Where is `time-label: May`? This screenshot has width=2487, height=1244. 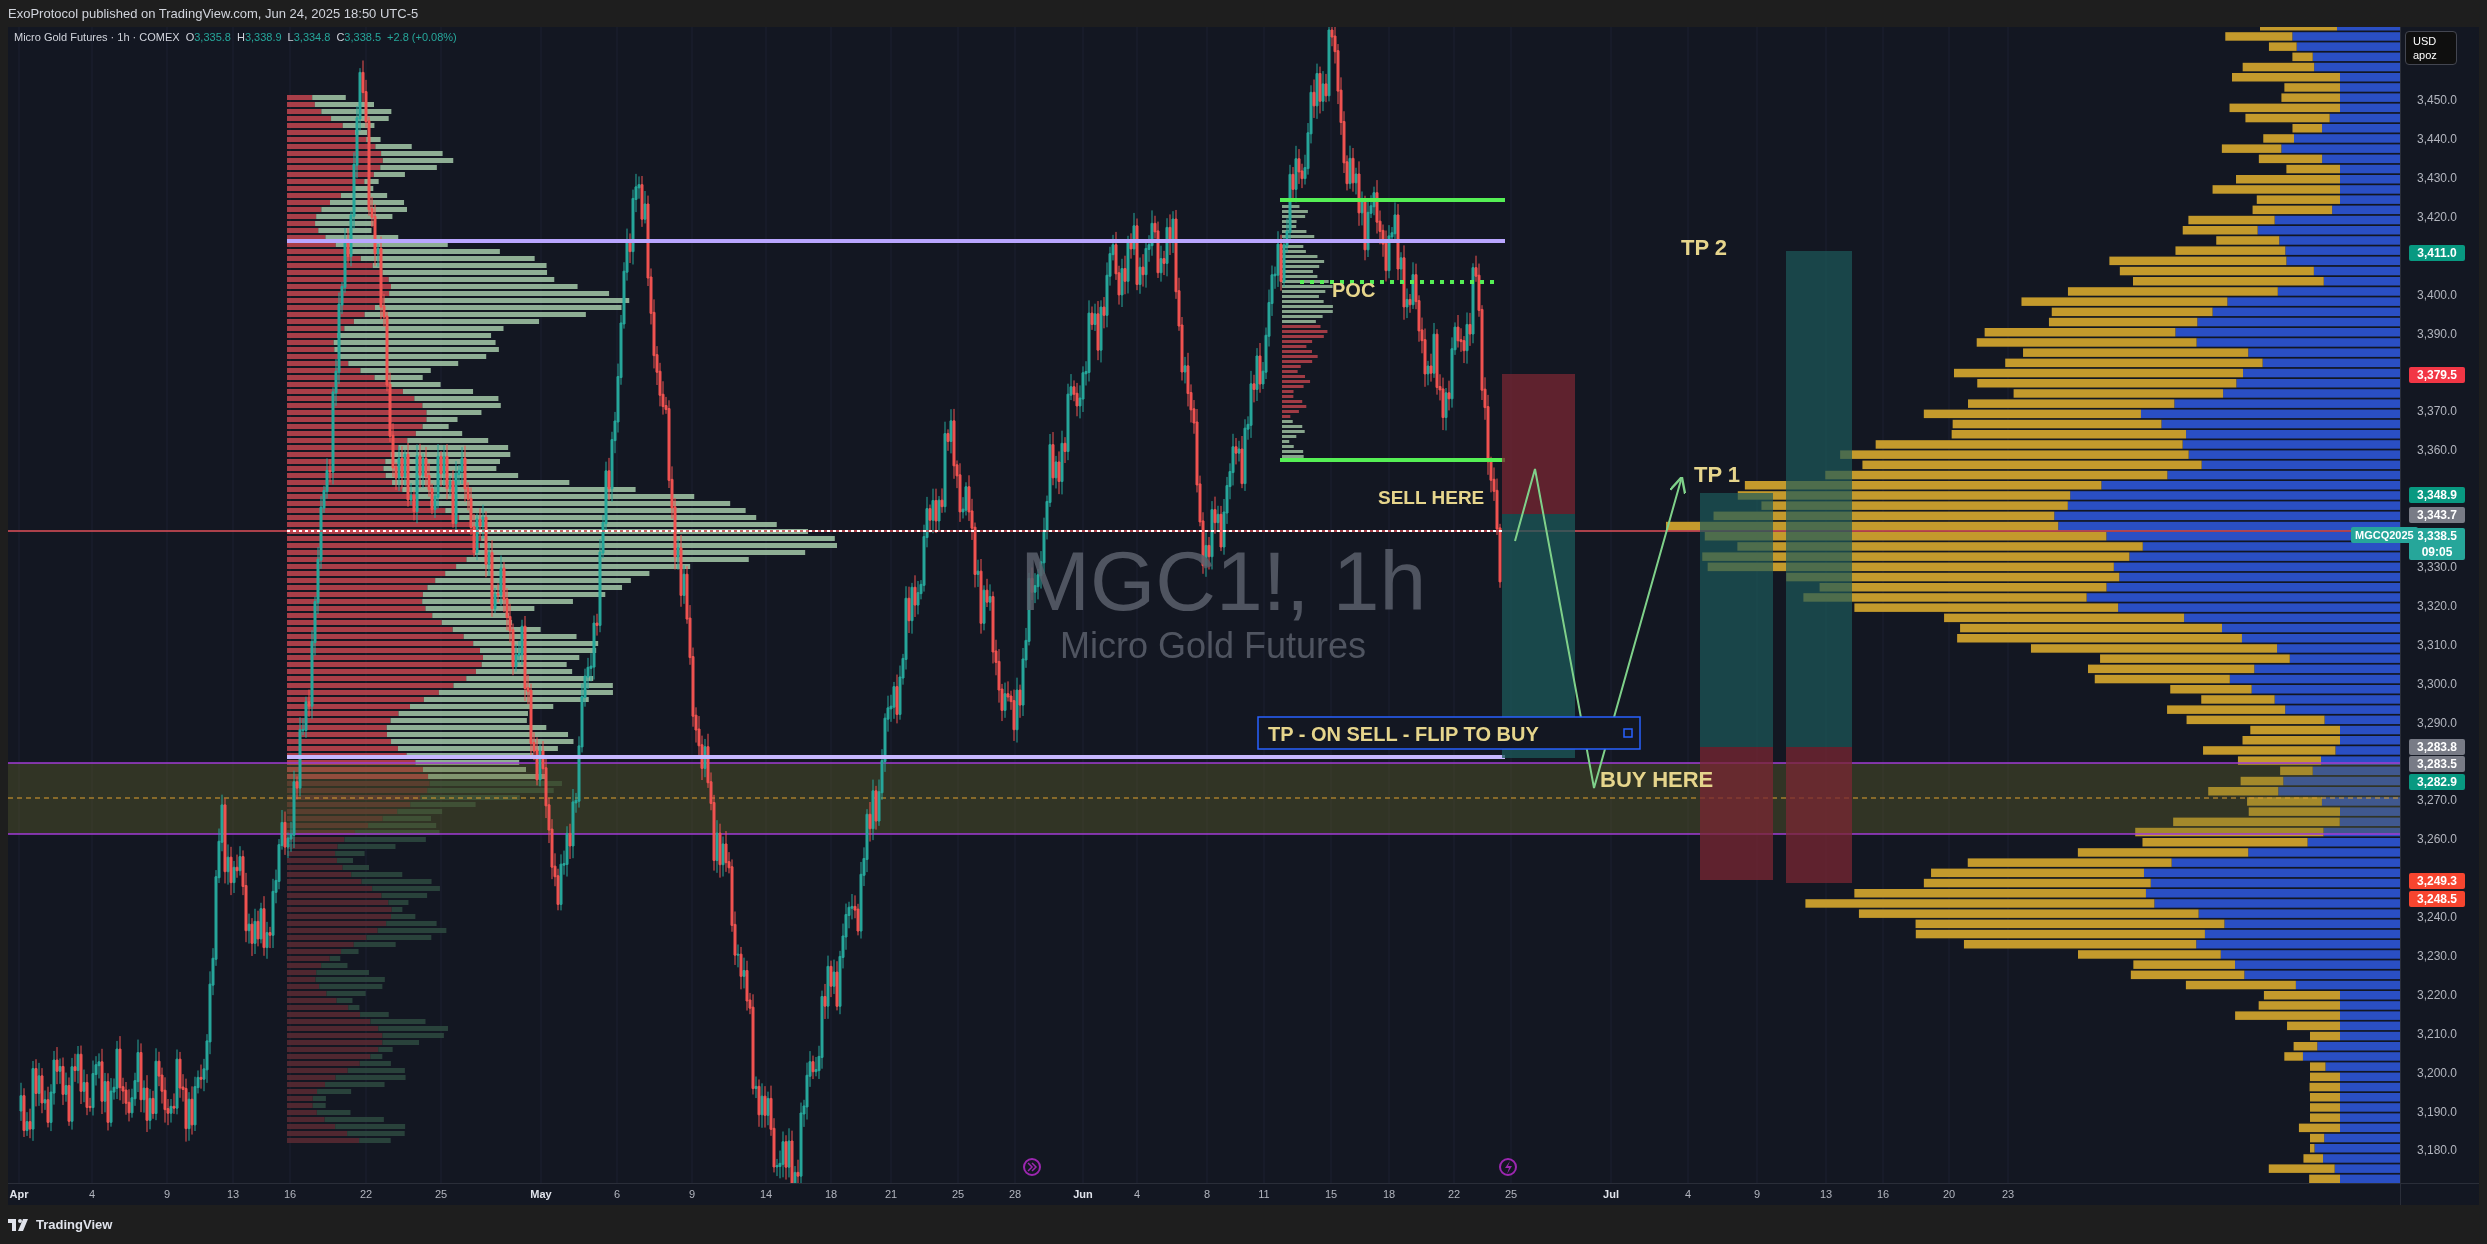 time-label: May is located at coordinates (541, 1194).